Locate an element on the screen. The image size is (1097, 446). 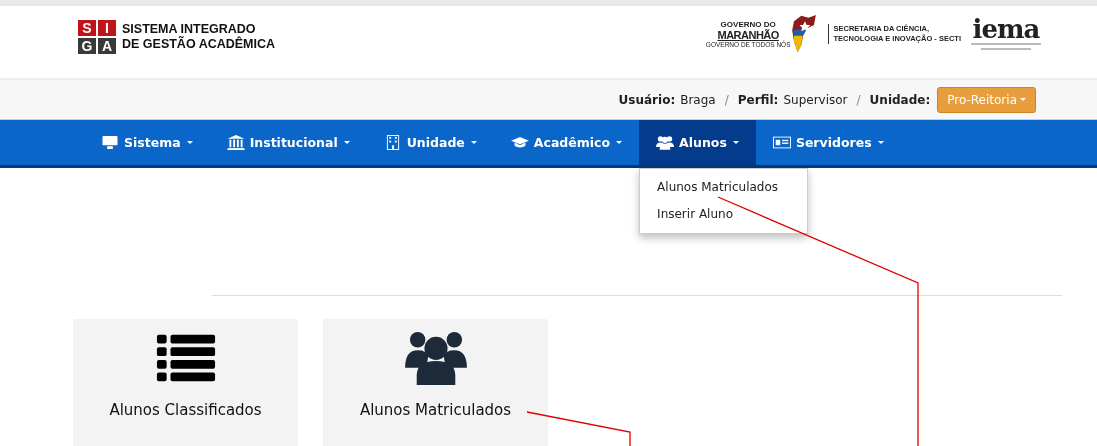
graduation-cap-icon is located at coordinates (519, 142).